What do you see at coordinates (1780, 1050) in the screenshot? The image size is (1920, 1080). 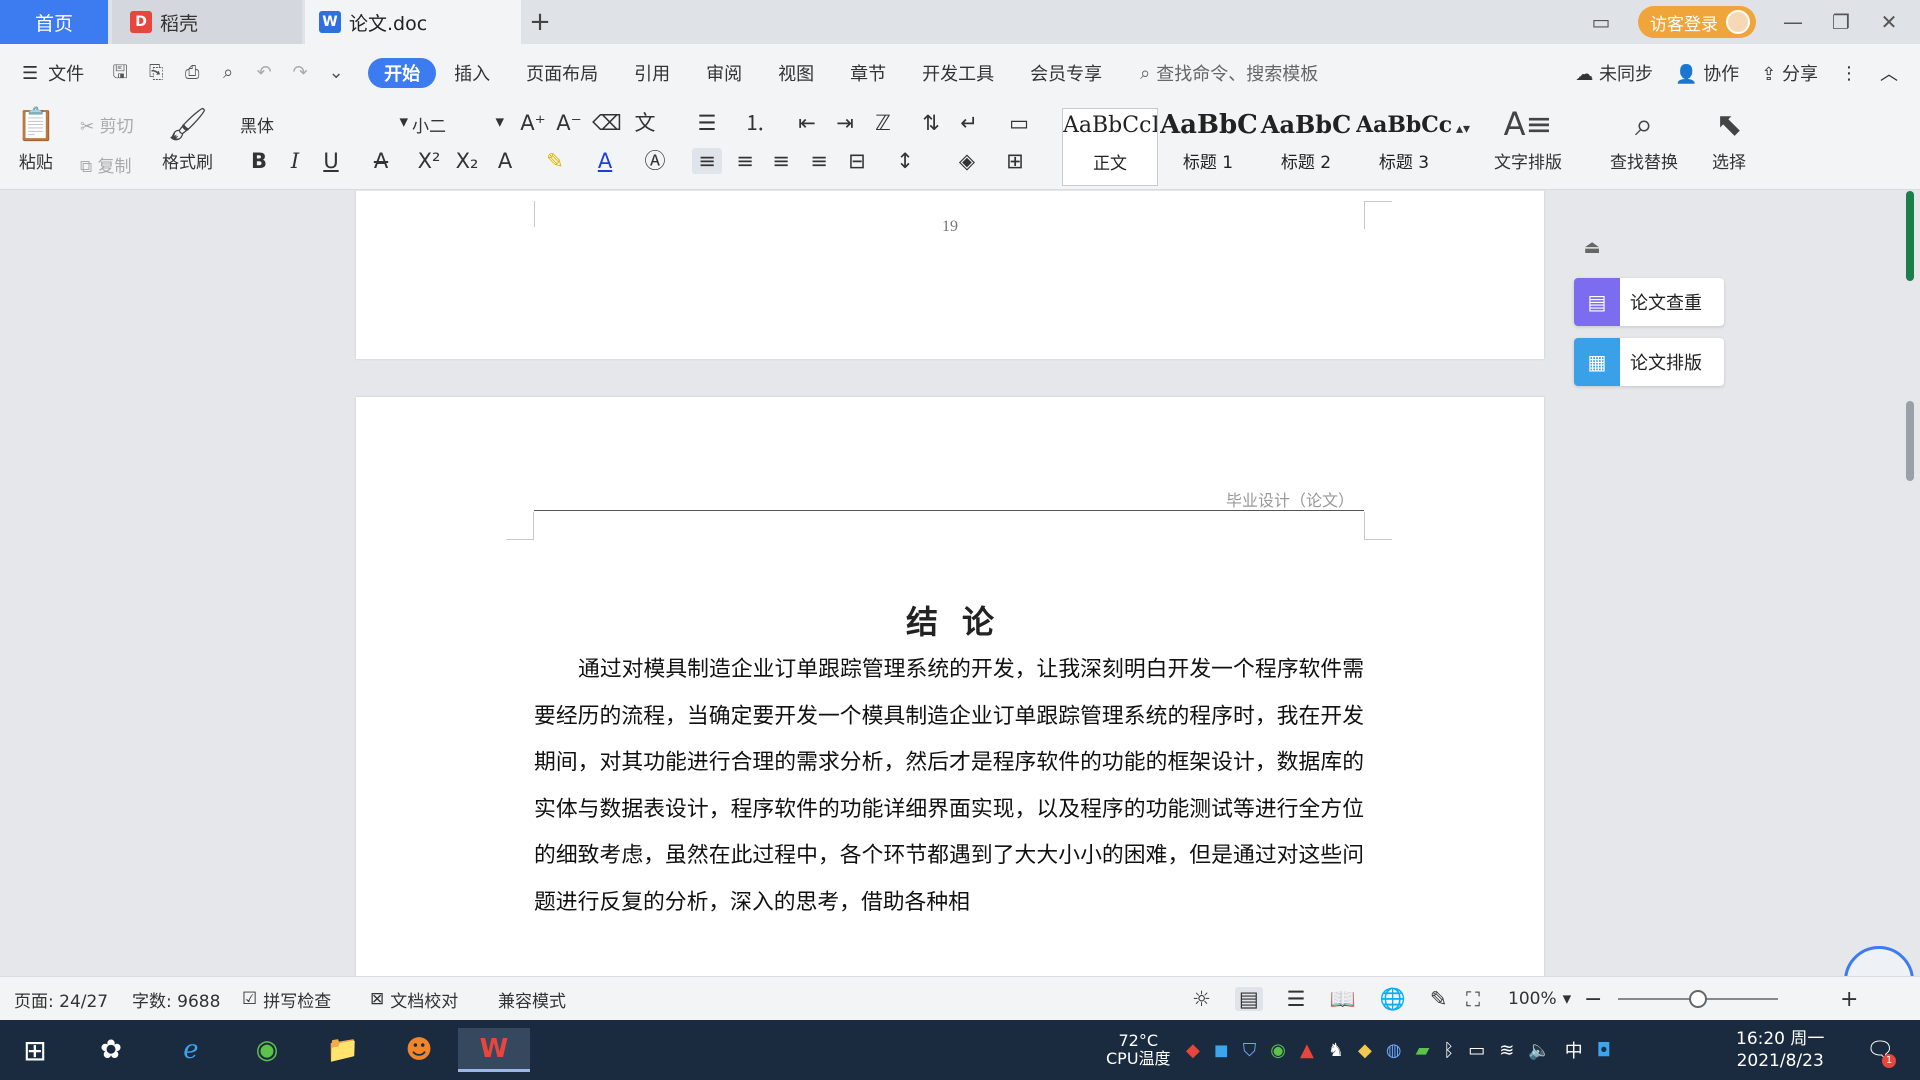 I see `clock: 16:20 周一 2021/8/23` at bounding box center [1780, 1050].